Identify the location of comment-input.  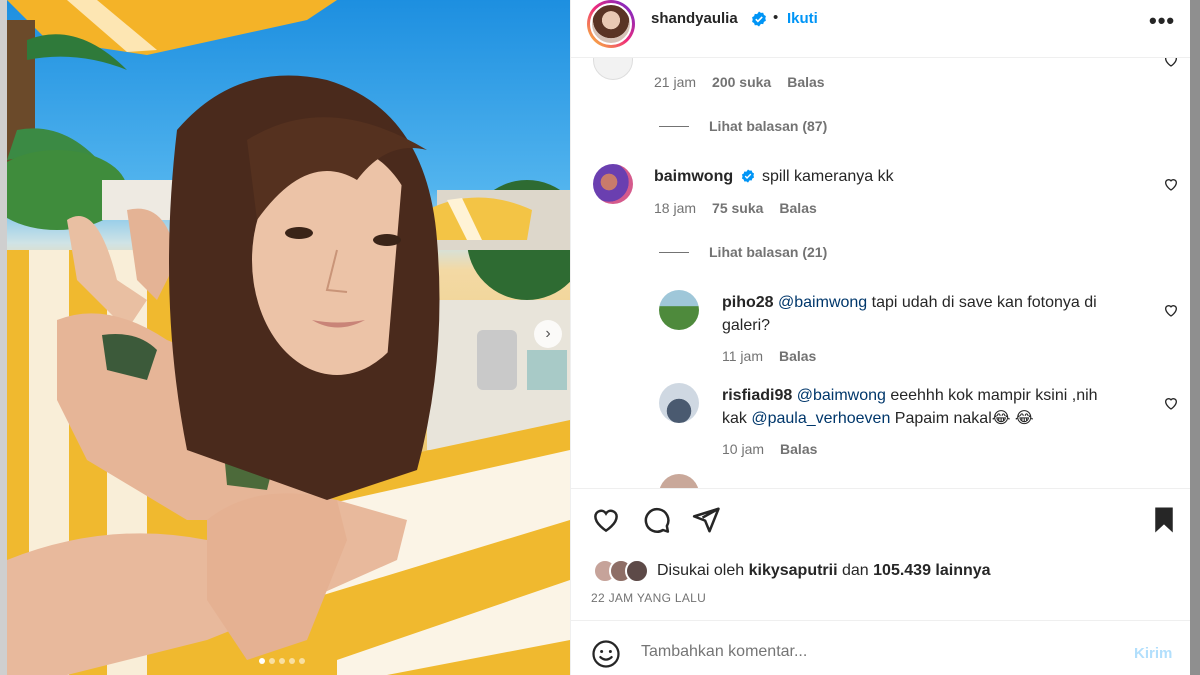
(861, 652).